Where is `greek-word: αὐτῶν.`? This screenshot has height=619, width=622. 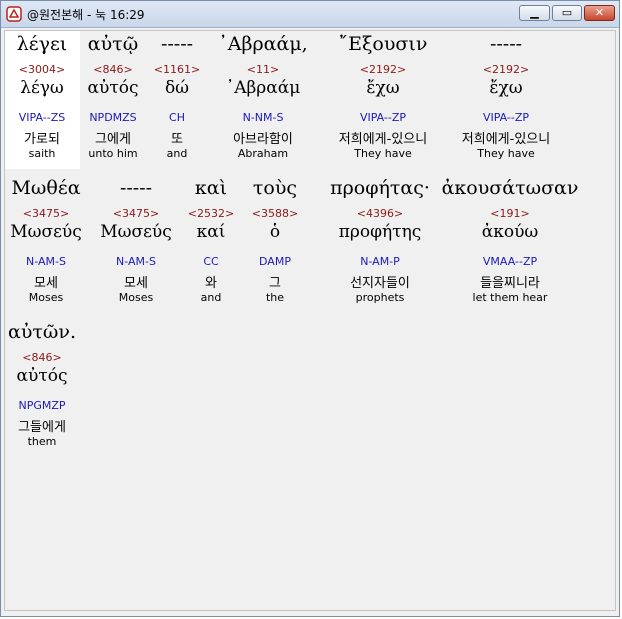 greek-word: αὐτῶν. is located at coordinates (42, 332).